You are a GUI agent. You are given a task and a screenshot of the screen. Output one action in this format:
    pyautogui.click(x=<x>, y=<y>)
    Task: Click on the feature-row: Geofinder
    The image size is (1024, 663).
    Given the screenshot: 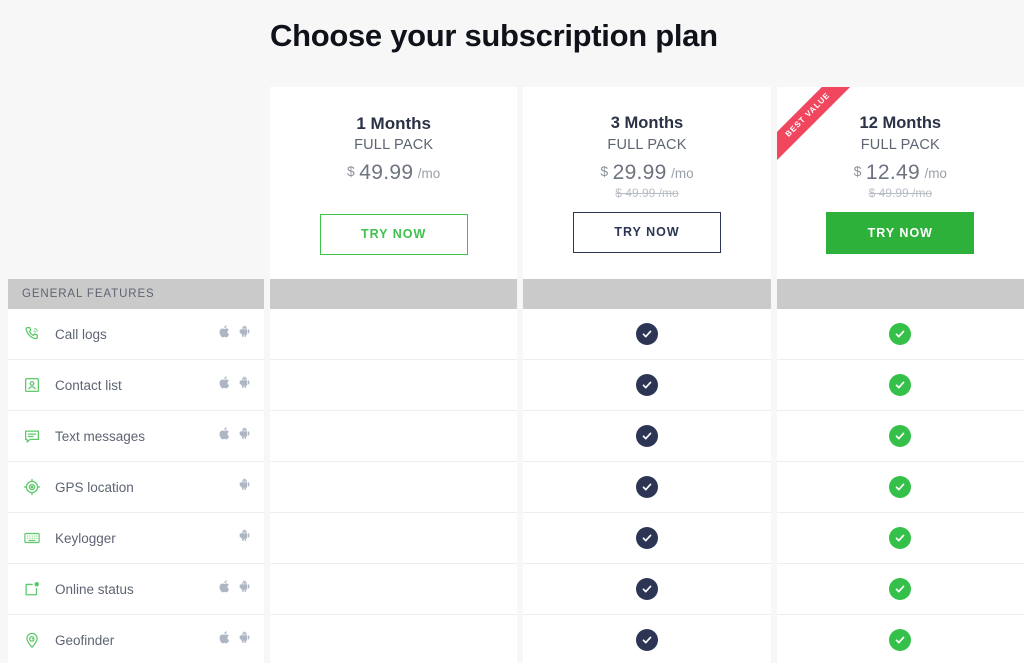 What is the action you would take?
    pyautogui.click(x=512, y=639)
    